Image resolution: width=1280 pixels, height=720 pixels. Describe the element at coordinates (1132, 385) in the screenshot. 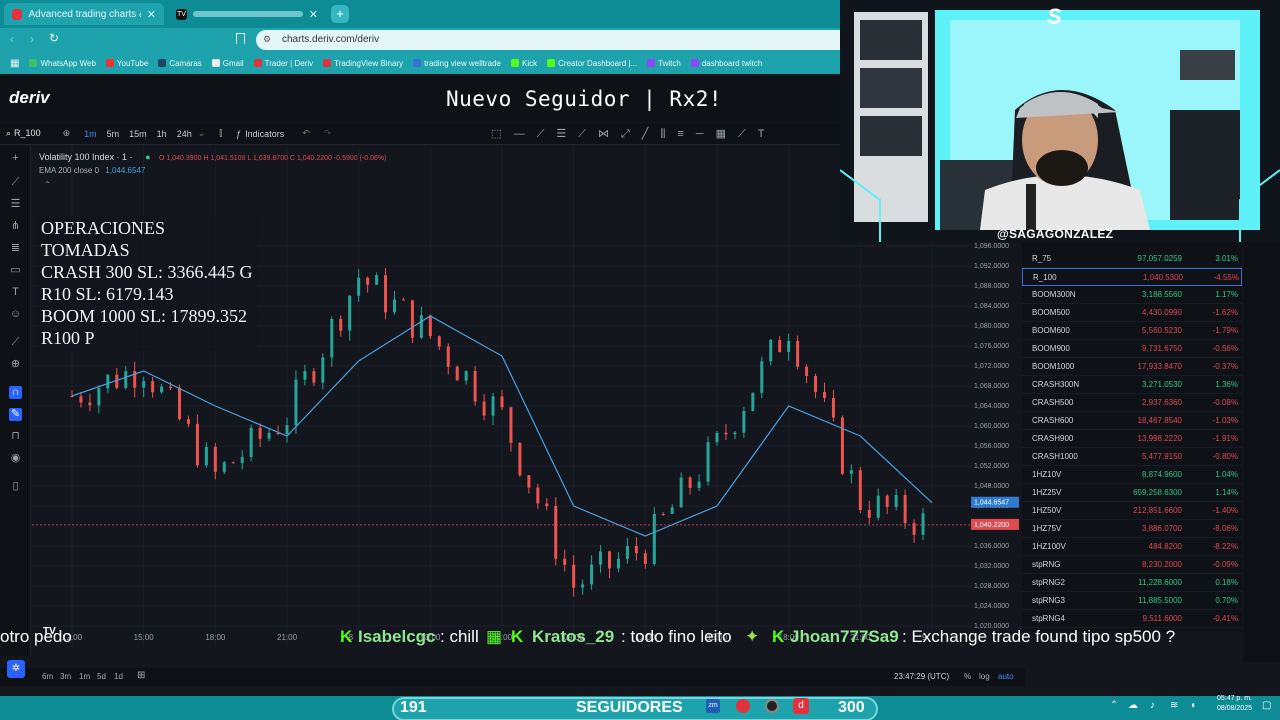

I see `watchlist-row: CRASH300N 3,271.0530 1.36%` at that location.